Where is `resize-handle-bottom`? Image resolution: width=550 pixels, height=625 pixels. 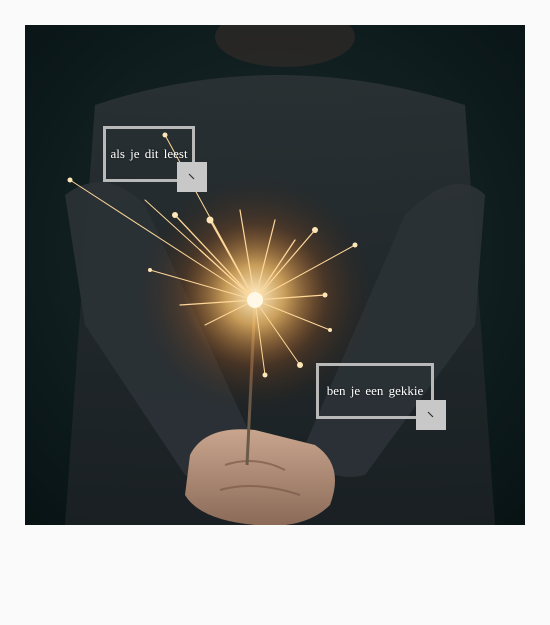 resize-handle-bottom is located at coordinates (431, 415).